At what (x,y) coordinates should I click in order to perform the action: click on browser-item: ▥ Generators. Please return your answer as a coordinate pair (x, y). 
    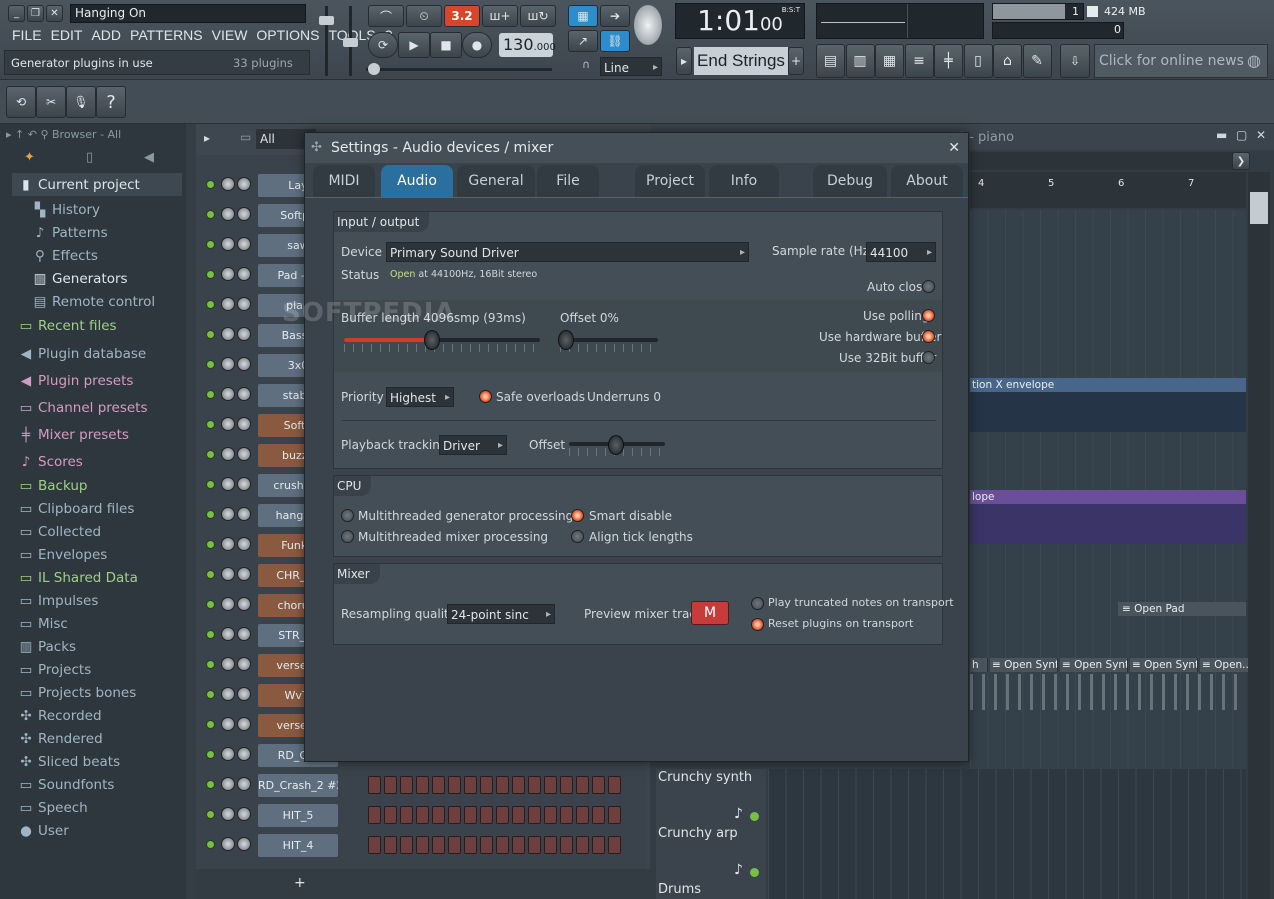
    Looking at the image, I should click on (80, 279).